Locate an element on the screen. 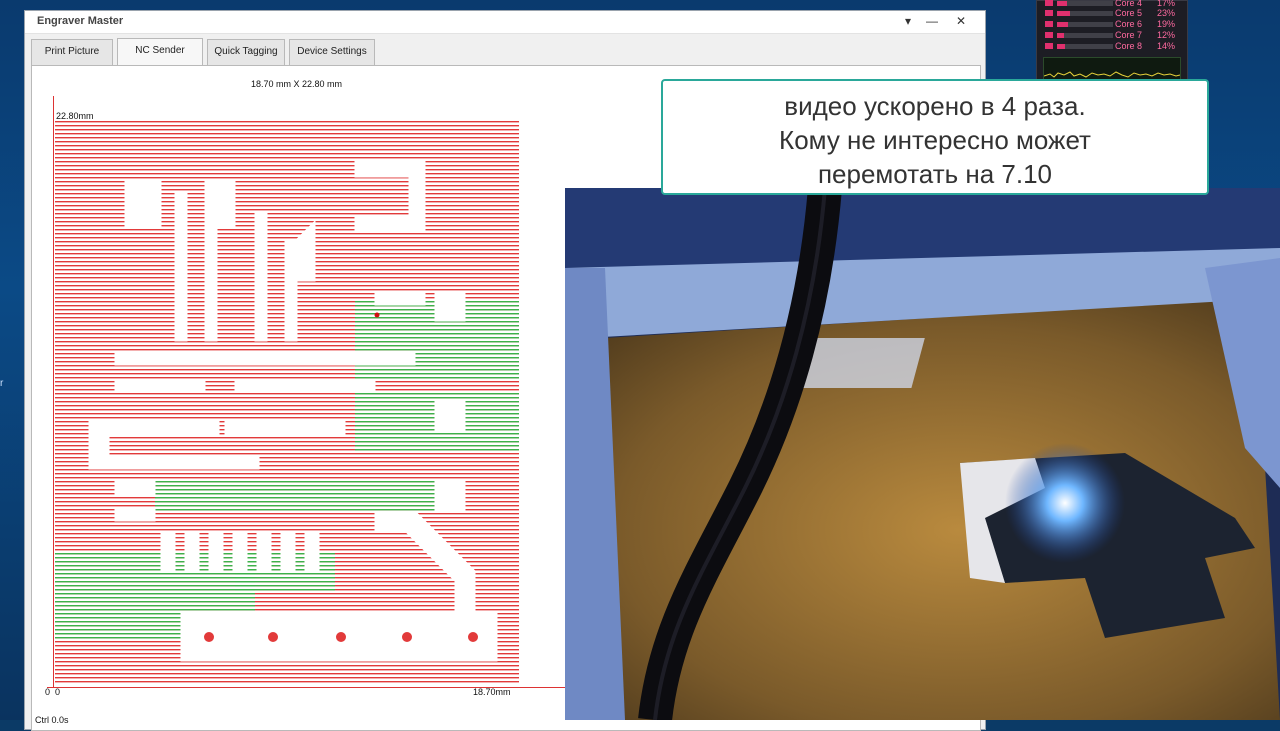 Image resolution: width=1280 pixels, height=731 pixels. core-value: 17% is located at coordinates (1165, 4).